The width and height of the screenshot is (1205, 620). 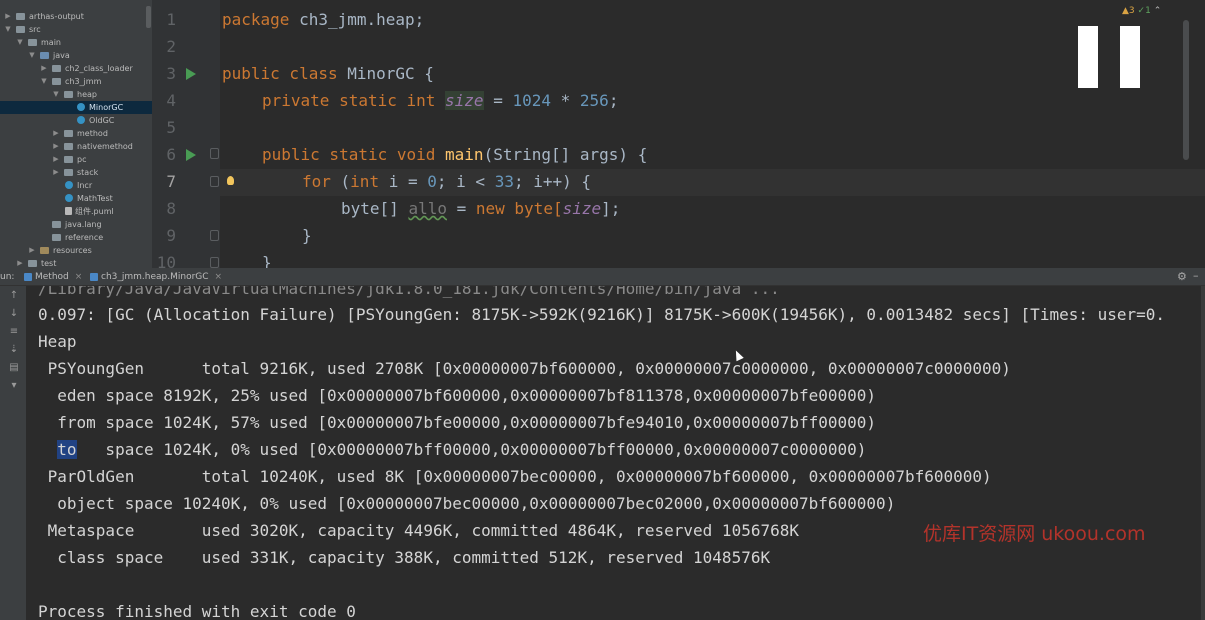 I want to click on tree-item-mathtest: MathTest, so click(x=76, y=198).